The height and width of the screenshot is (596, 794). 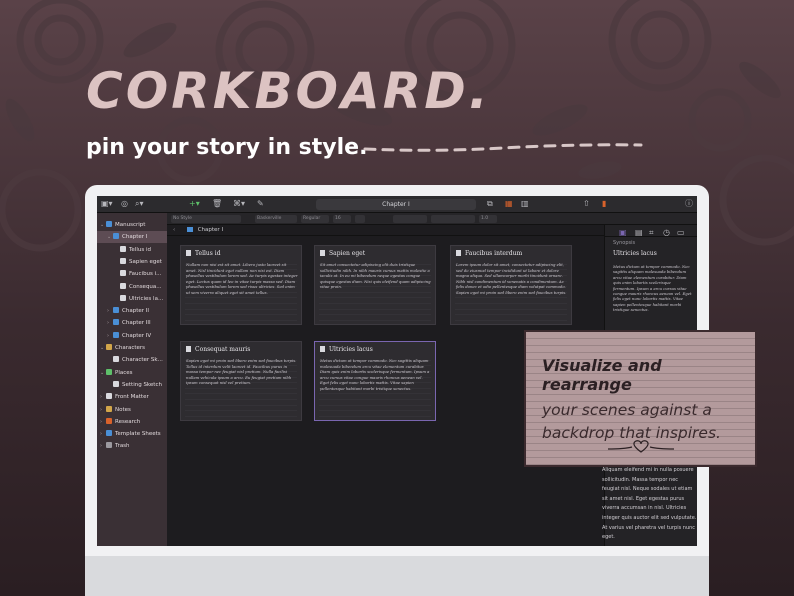 What do you see at coordinates (453, 219) in the screenshot?
I see `alignment-buttons` at bounding box center [453, 219].